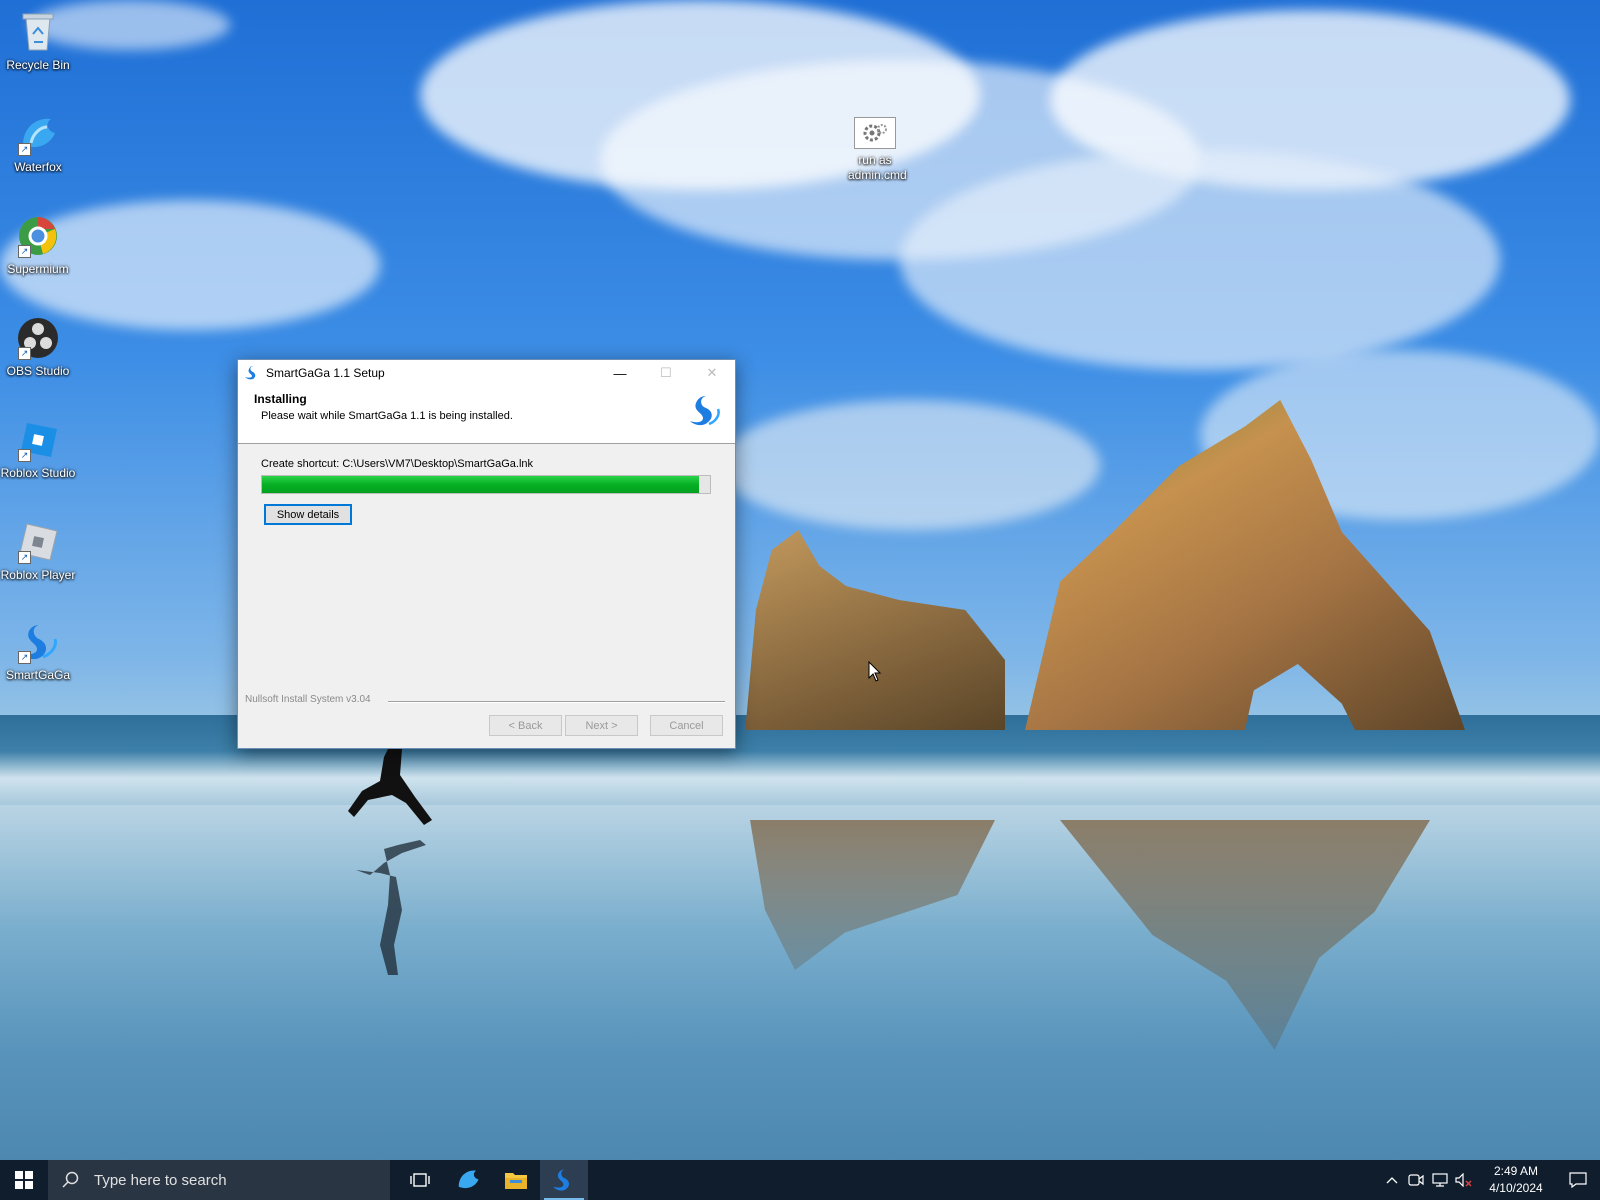 This screenshot has width=1600, height=1200. I want to click on install-progress-bar, so click(486, 484).